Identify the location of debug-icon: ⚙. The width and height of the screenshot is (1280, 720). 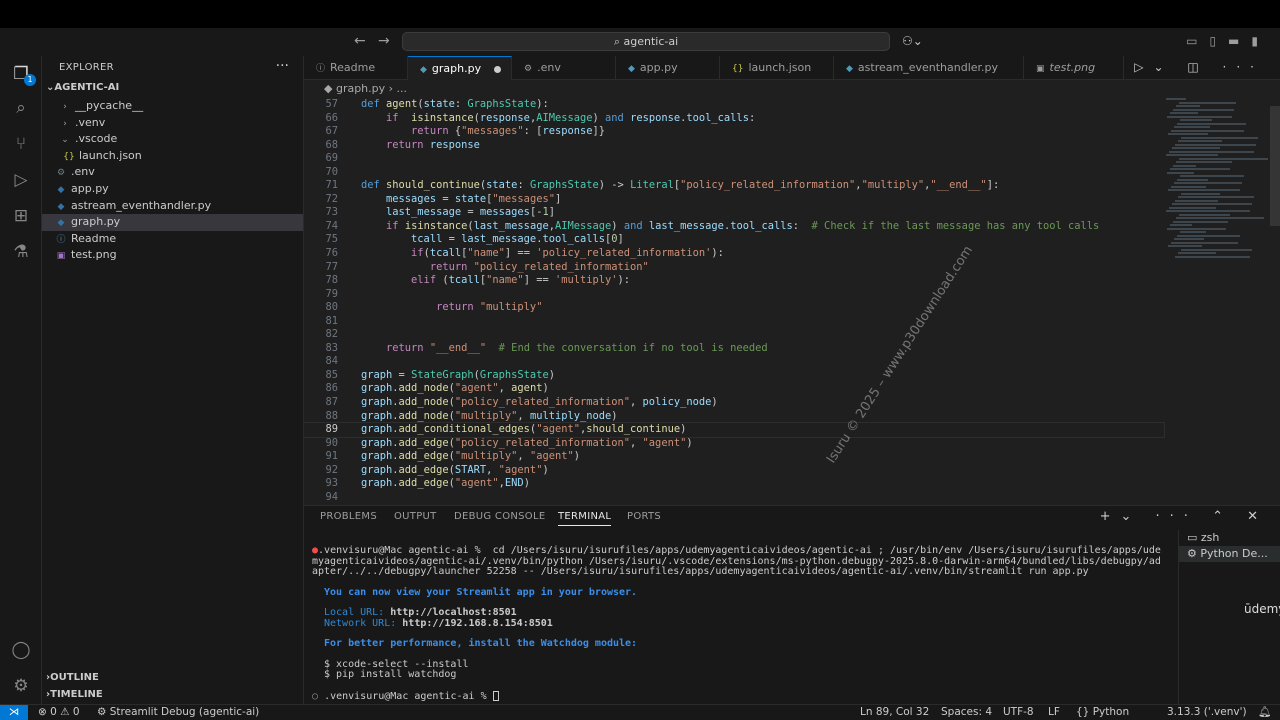
(103, 712).